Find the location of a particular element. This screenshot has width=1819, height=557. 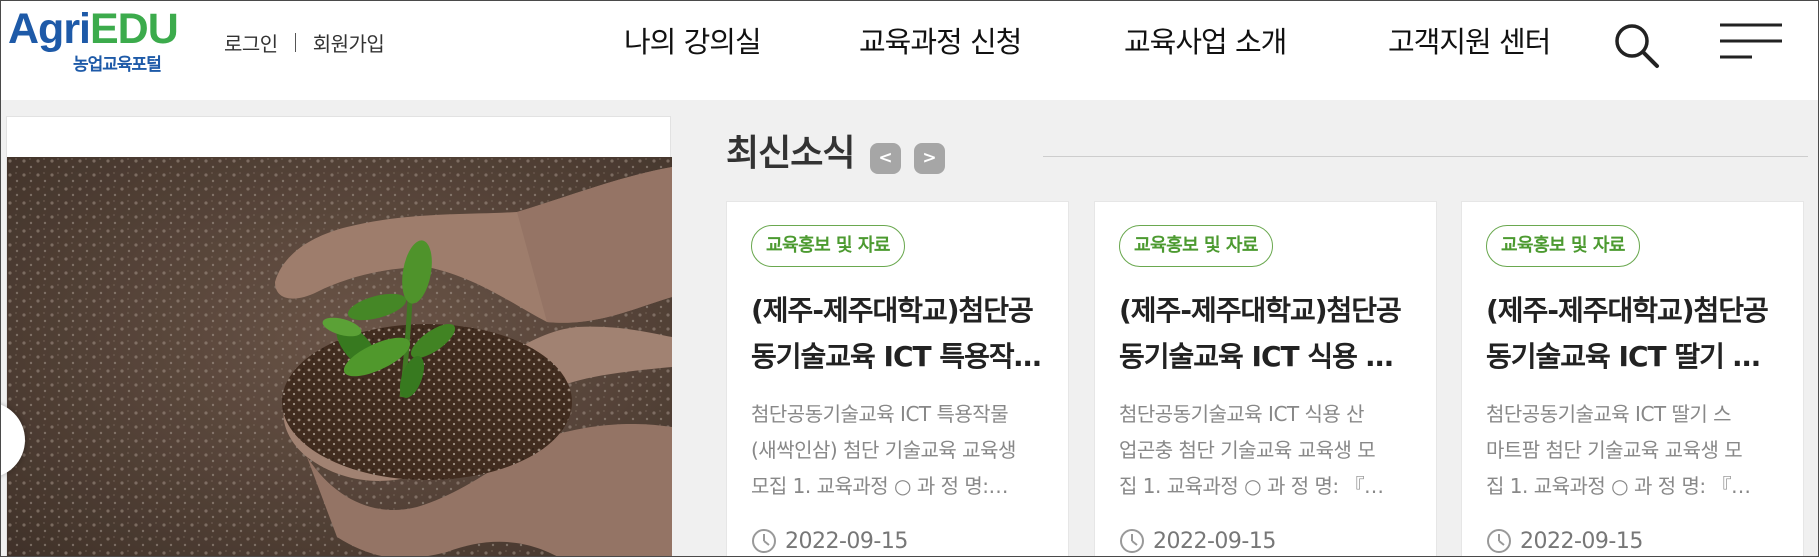

news-card-desc-line: 업곤충 첨단 기술교육 교육생 모 is located at coordinates (1247, 450).